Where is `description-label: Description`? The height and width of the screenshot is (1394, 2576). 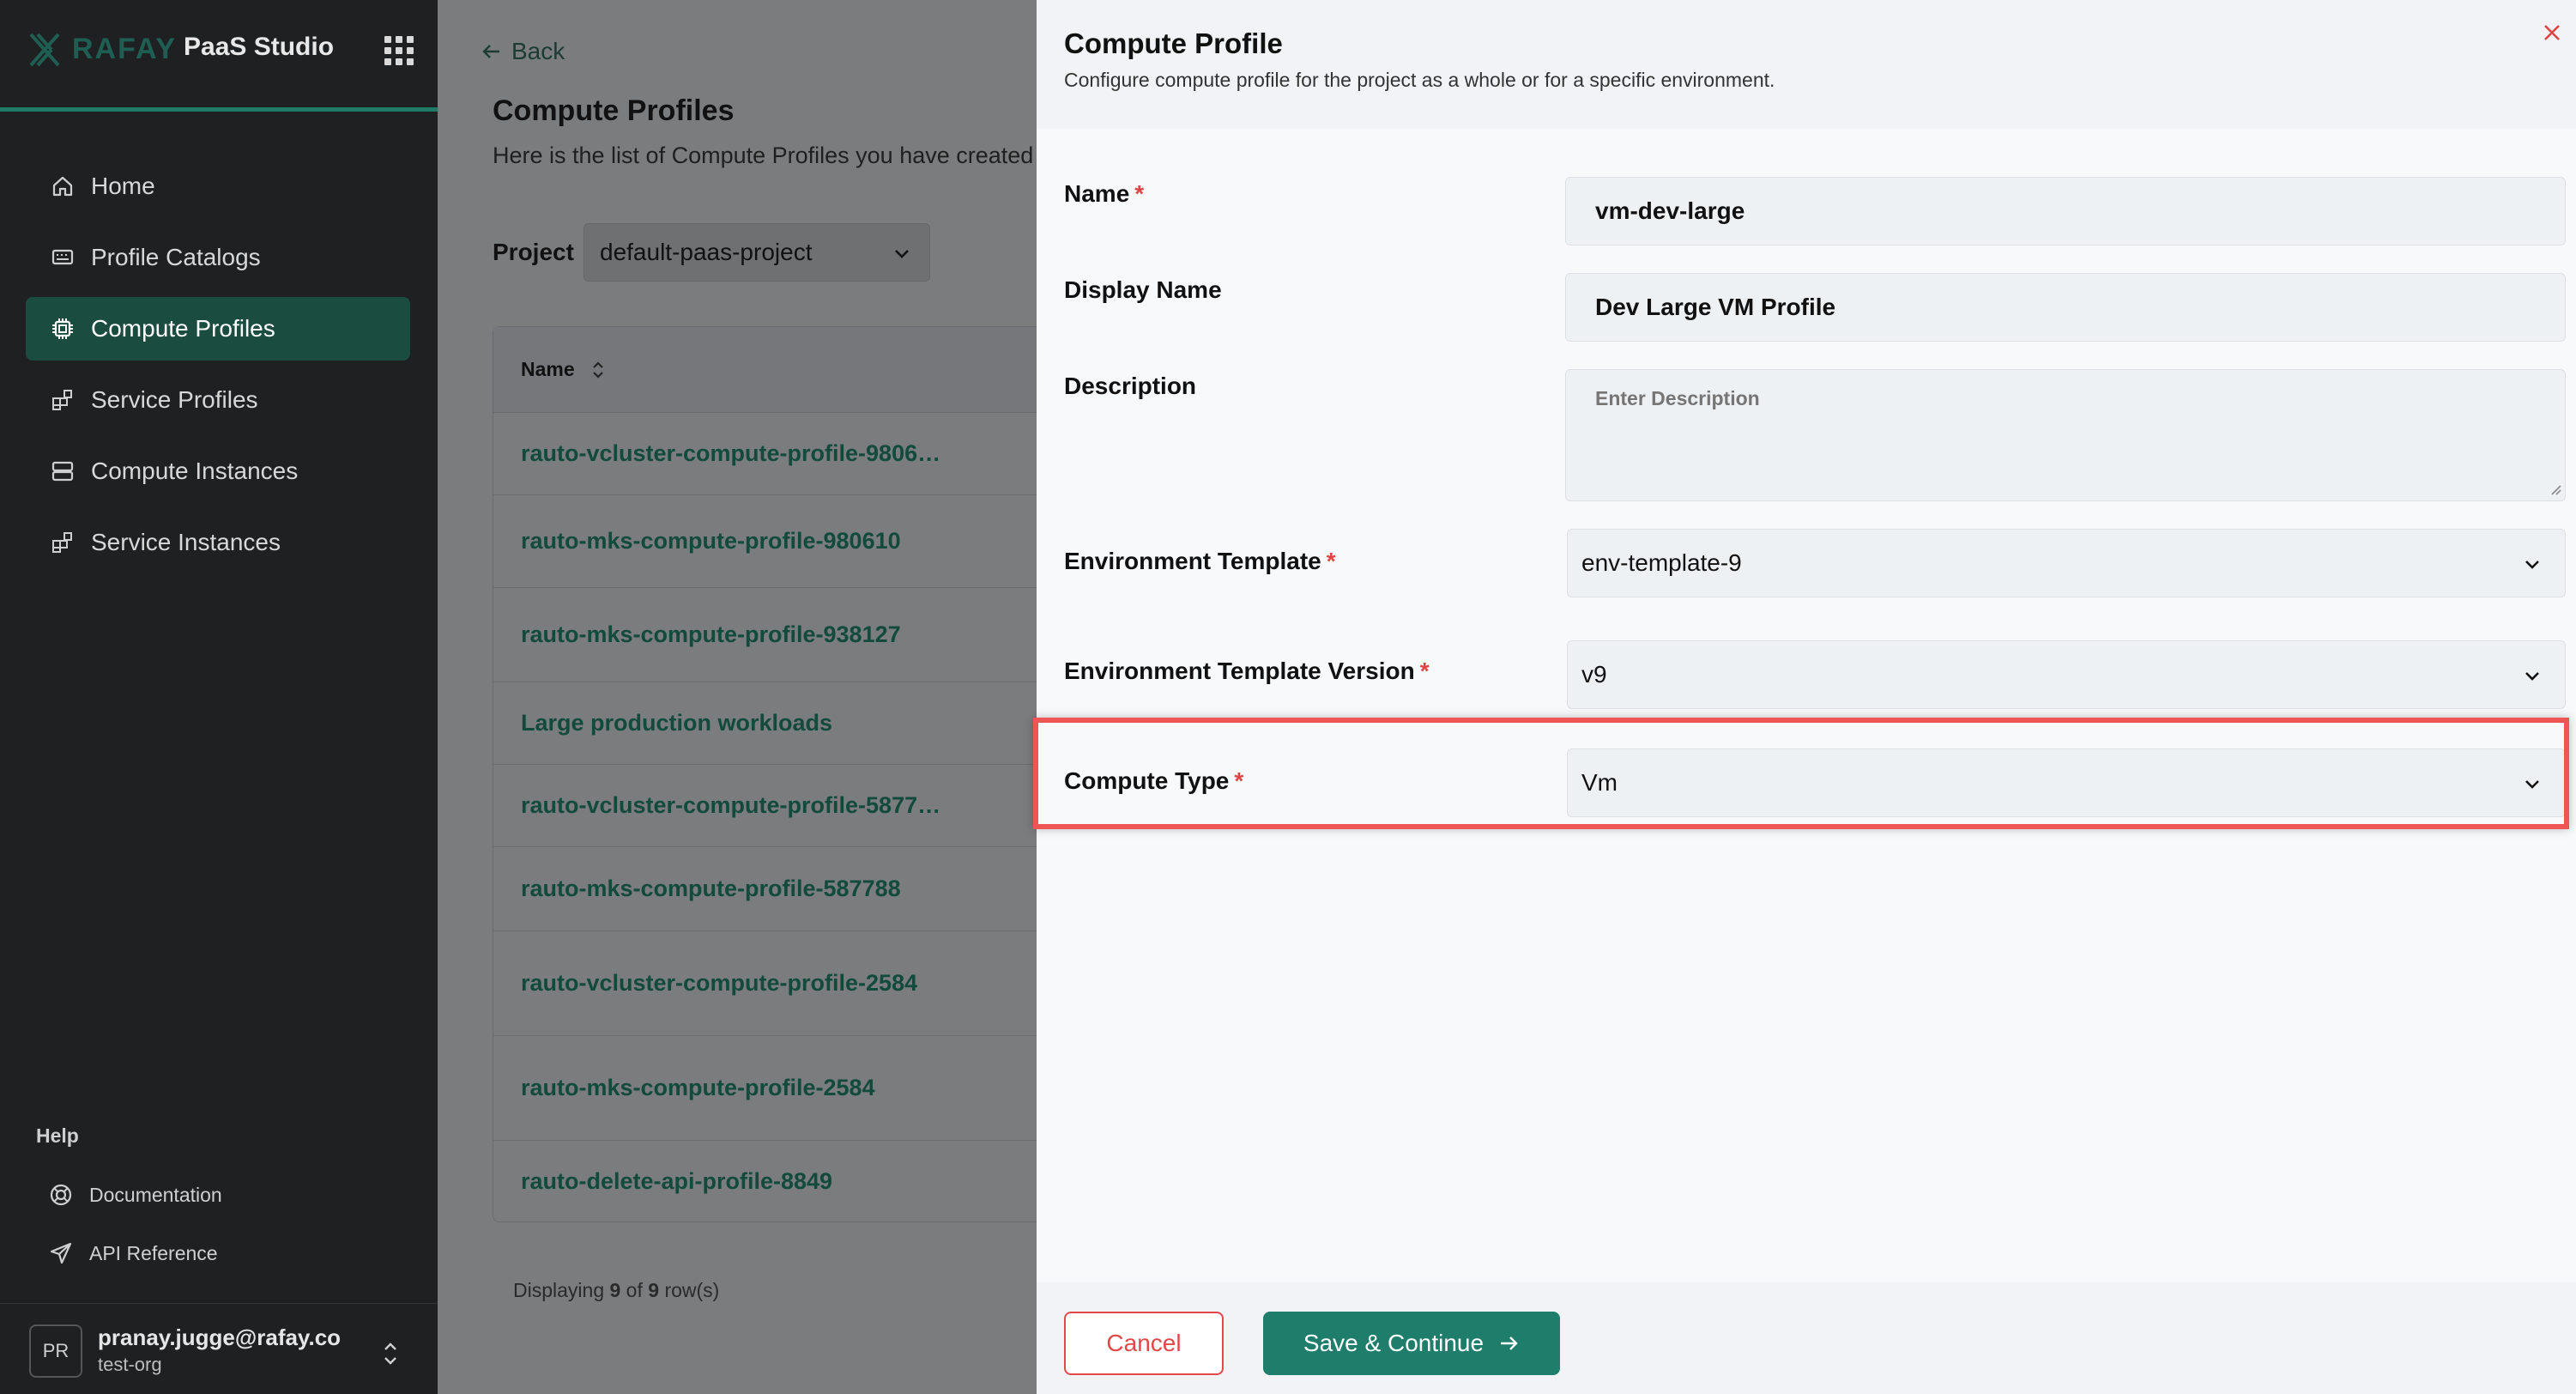
description-label: Description is located at coordinates (1130, 386).